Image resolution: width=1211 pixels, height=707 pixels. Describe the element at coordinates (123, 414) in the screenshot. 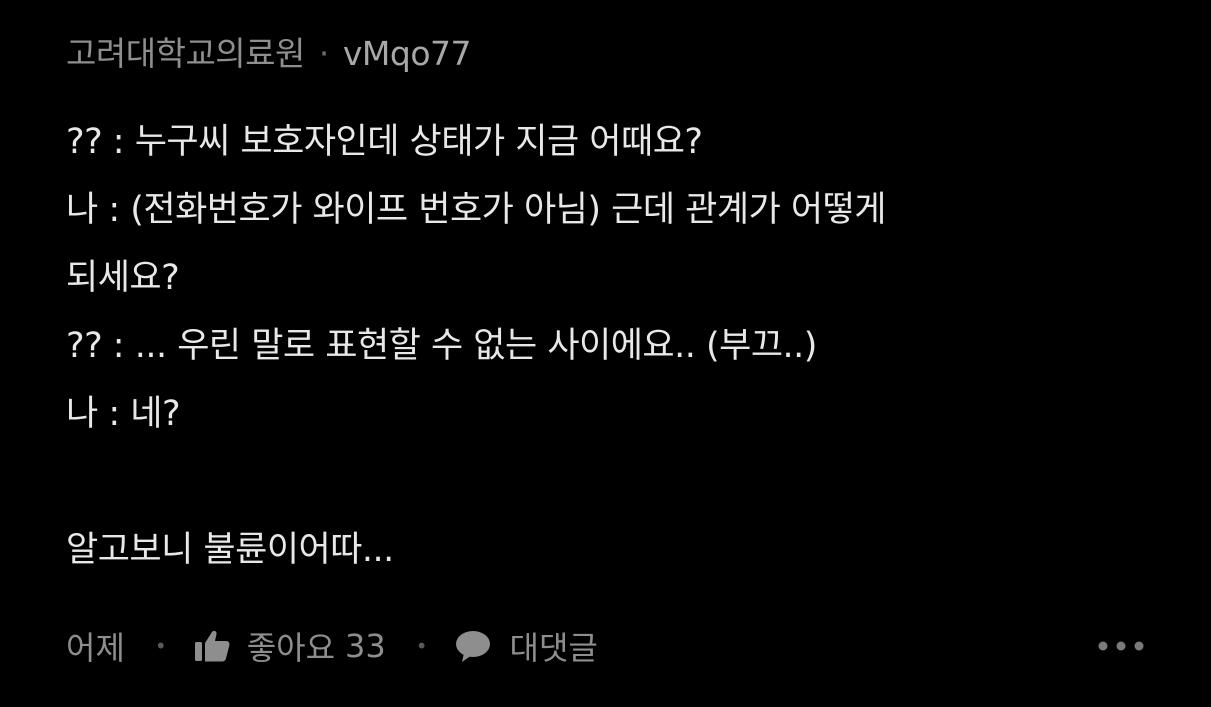

I see `comment-line: 나 : 네?` at that location.